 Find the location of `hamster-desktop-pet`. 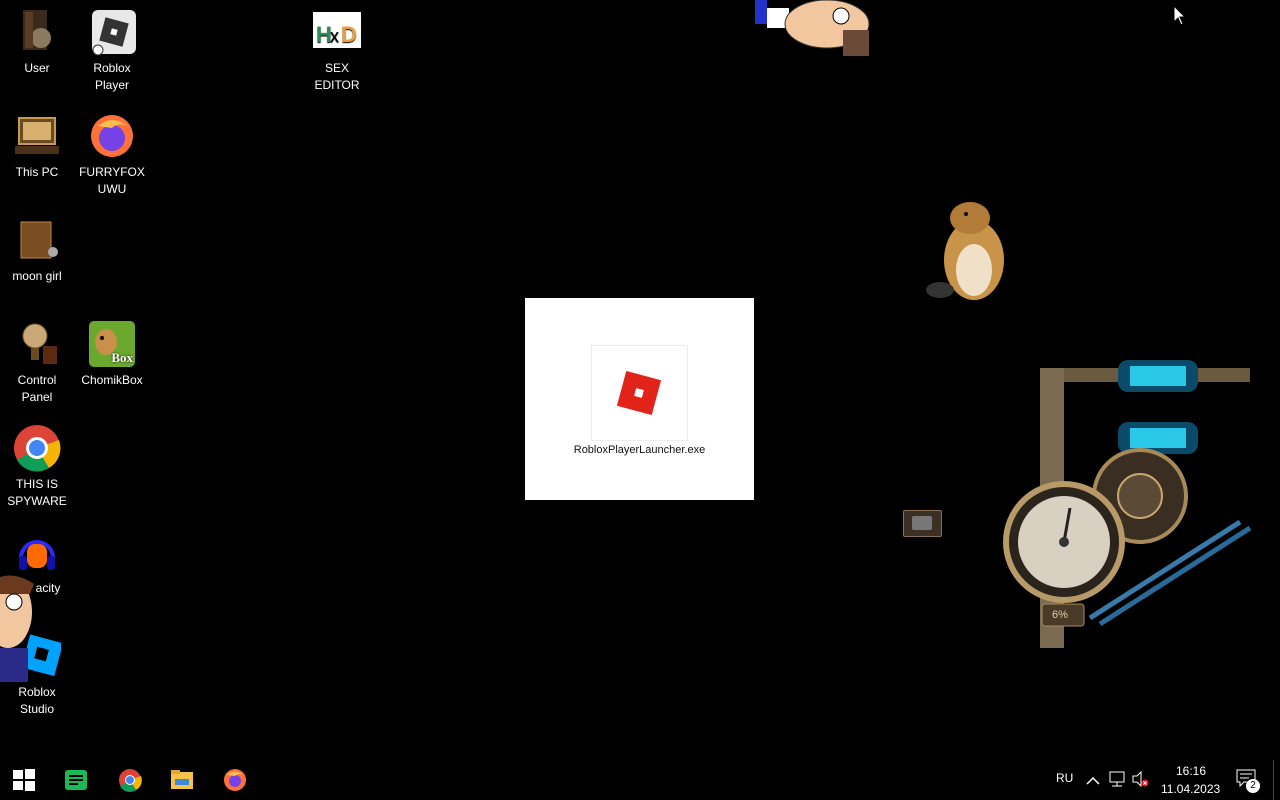

hamster-desktop-pet is located at coordinates (968, 251).